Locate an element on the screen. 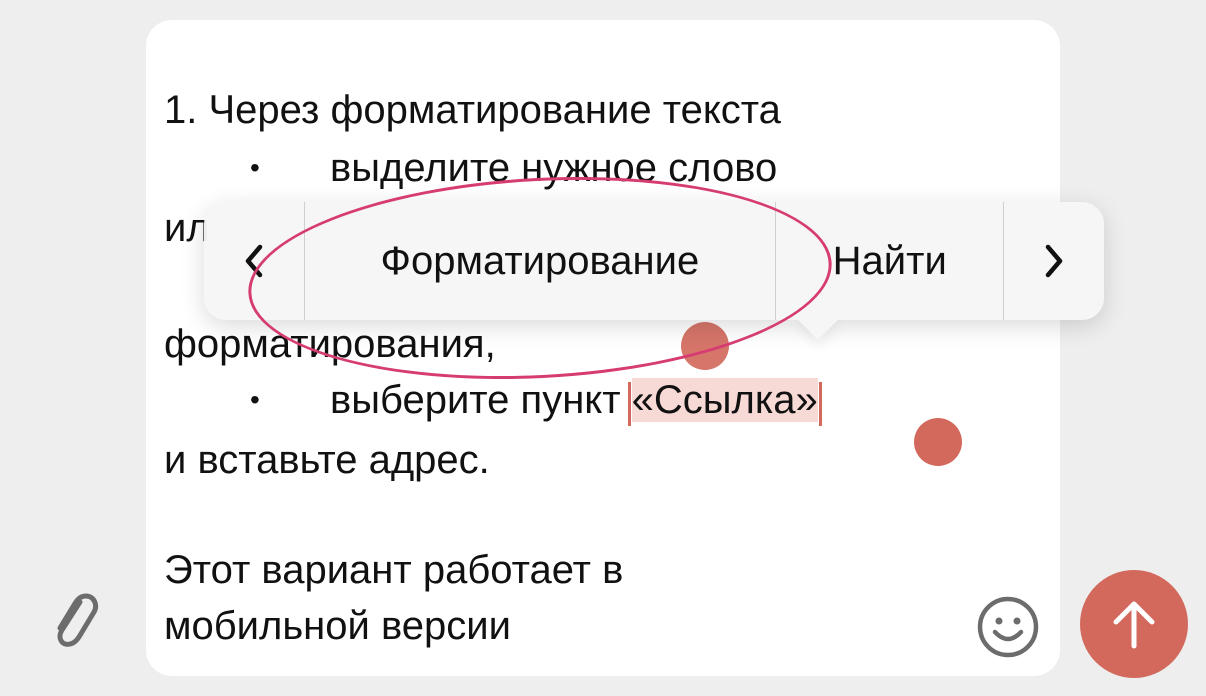  menu-next-button is located at coordinates (1053, 261).